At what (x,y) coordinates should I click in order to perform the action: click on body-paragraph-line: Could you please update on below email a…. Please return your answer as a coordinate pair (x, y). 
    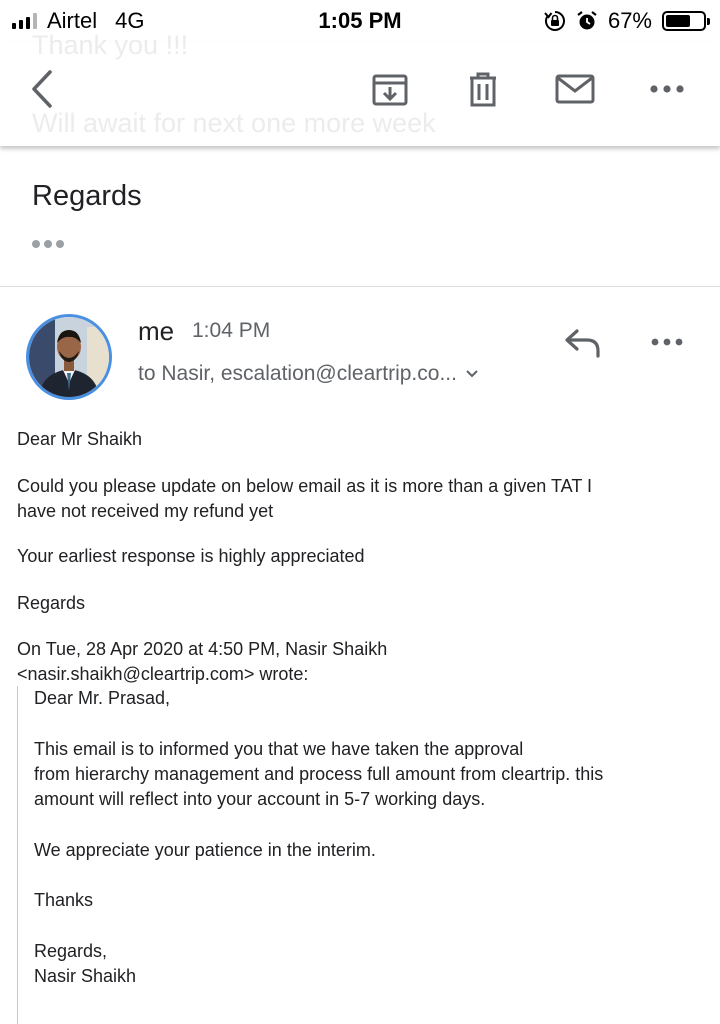
    Looking at the image, I should click on (304, 486).